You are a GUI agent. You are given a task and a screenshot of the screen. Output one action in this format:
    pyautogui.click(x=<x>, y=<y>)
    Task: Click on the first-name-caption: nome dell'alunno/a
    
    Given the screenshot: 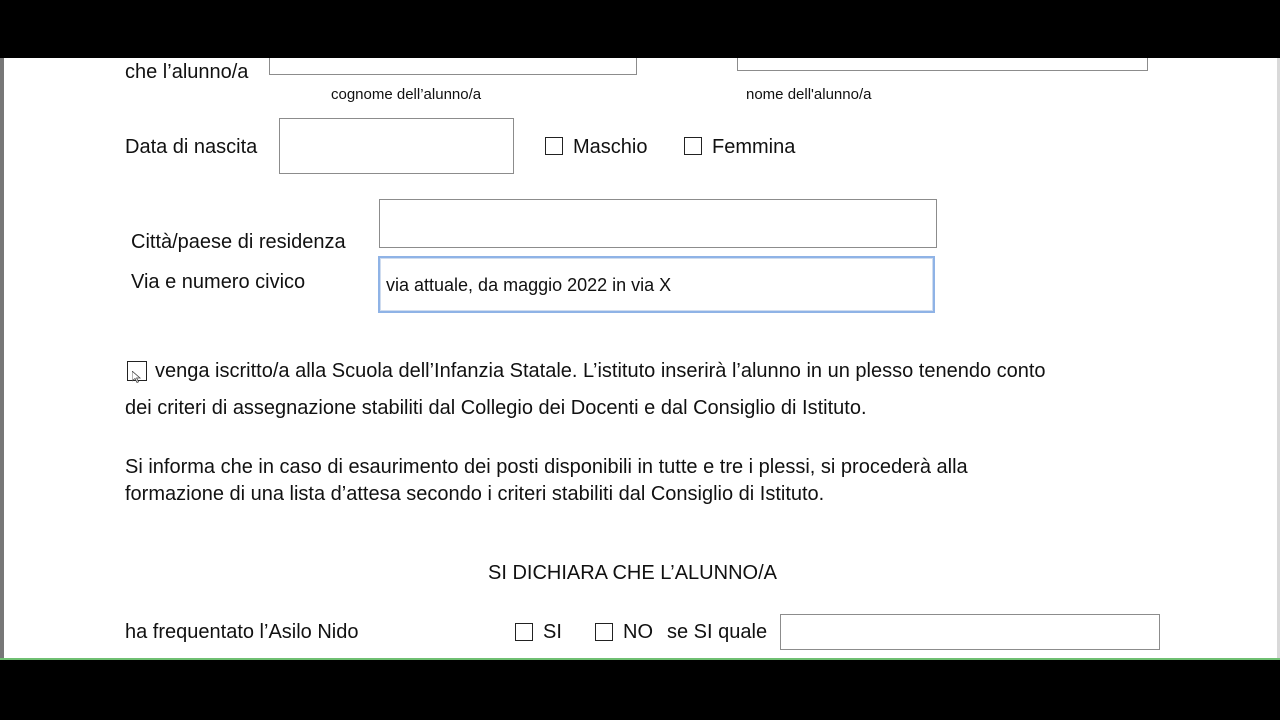 What is the action you would take?
    pyautogui.click(x=809, y=94)
    